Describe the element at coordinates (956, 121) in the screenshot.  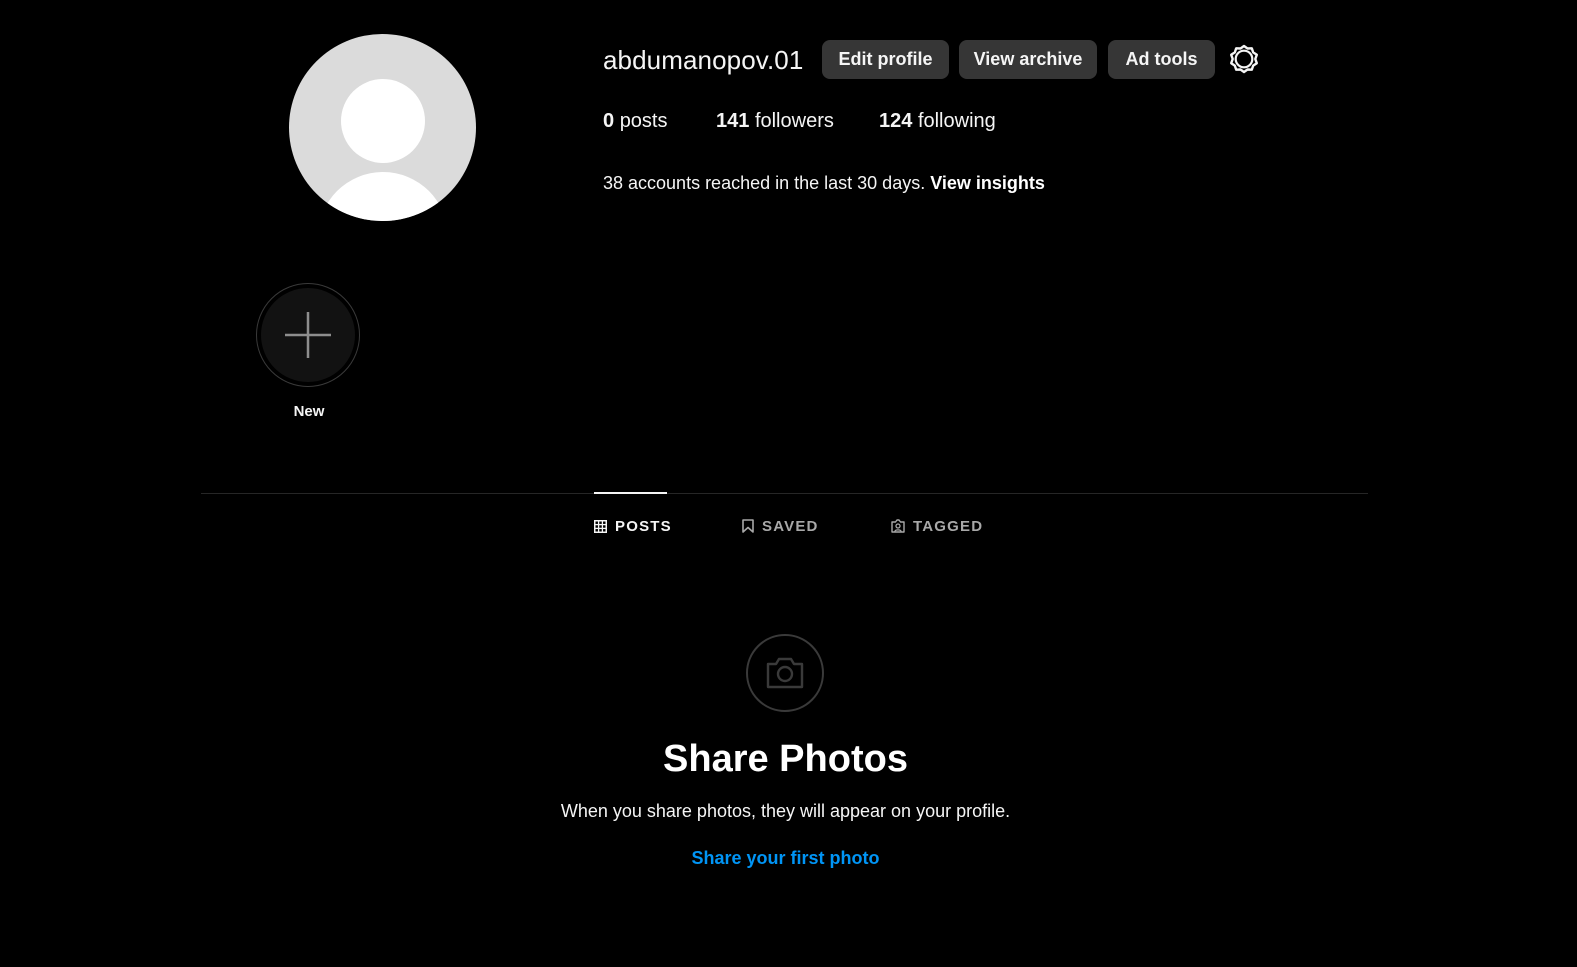
I see `following-label: following` at that location.